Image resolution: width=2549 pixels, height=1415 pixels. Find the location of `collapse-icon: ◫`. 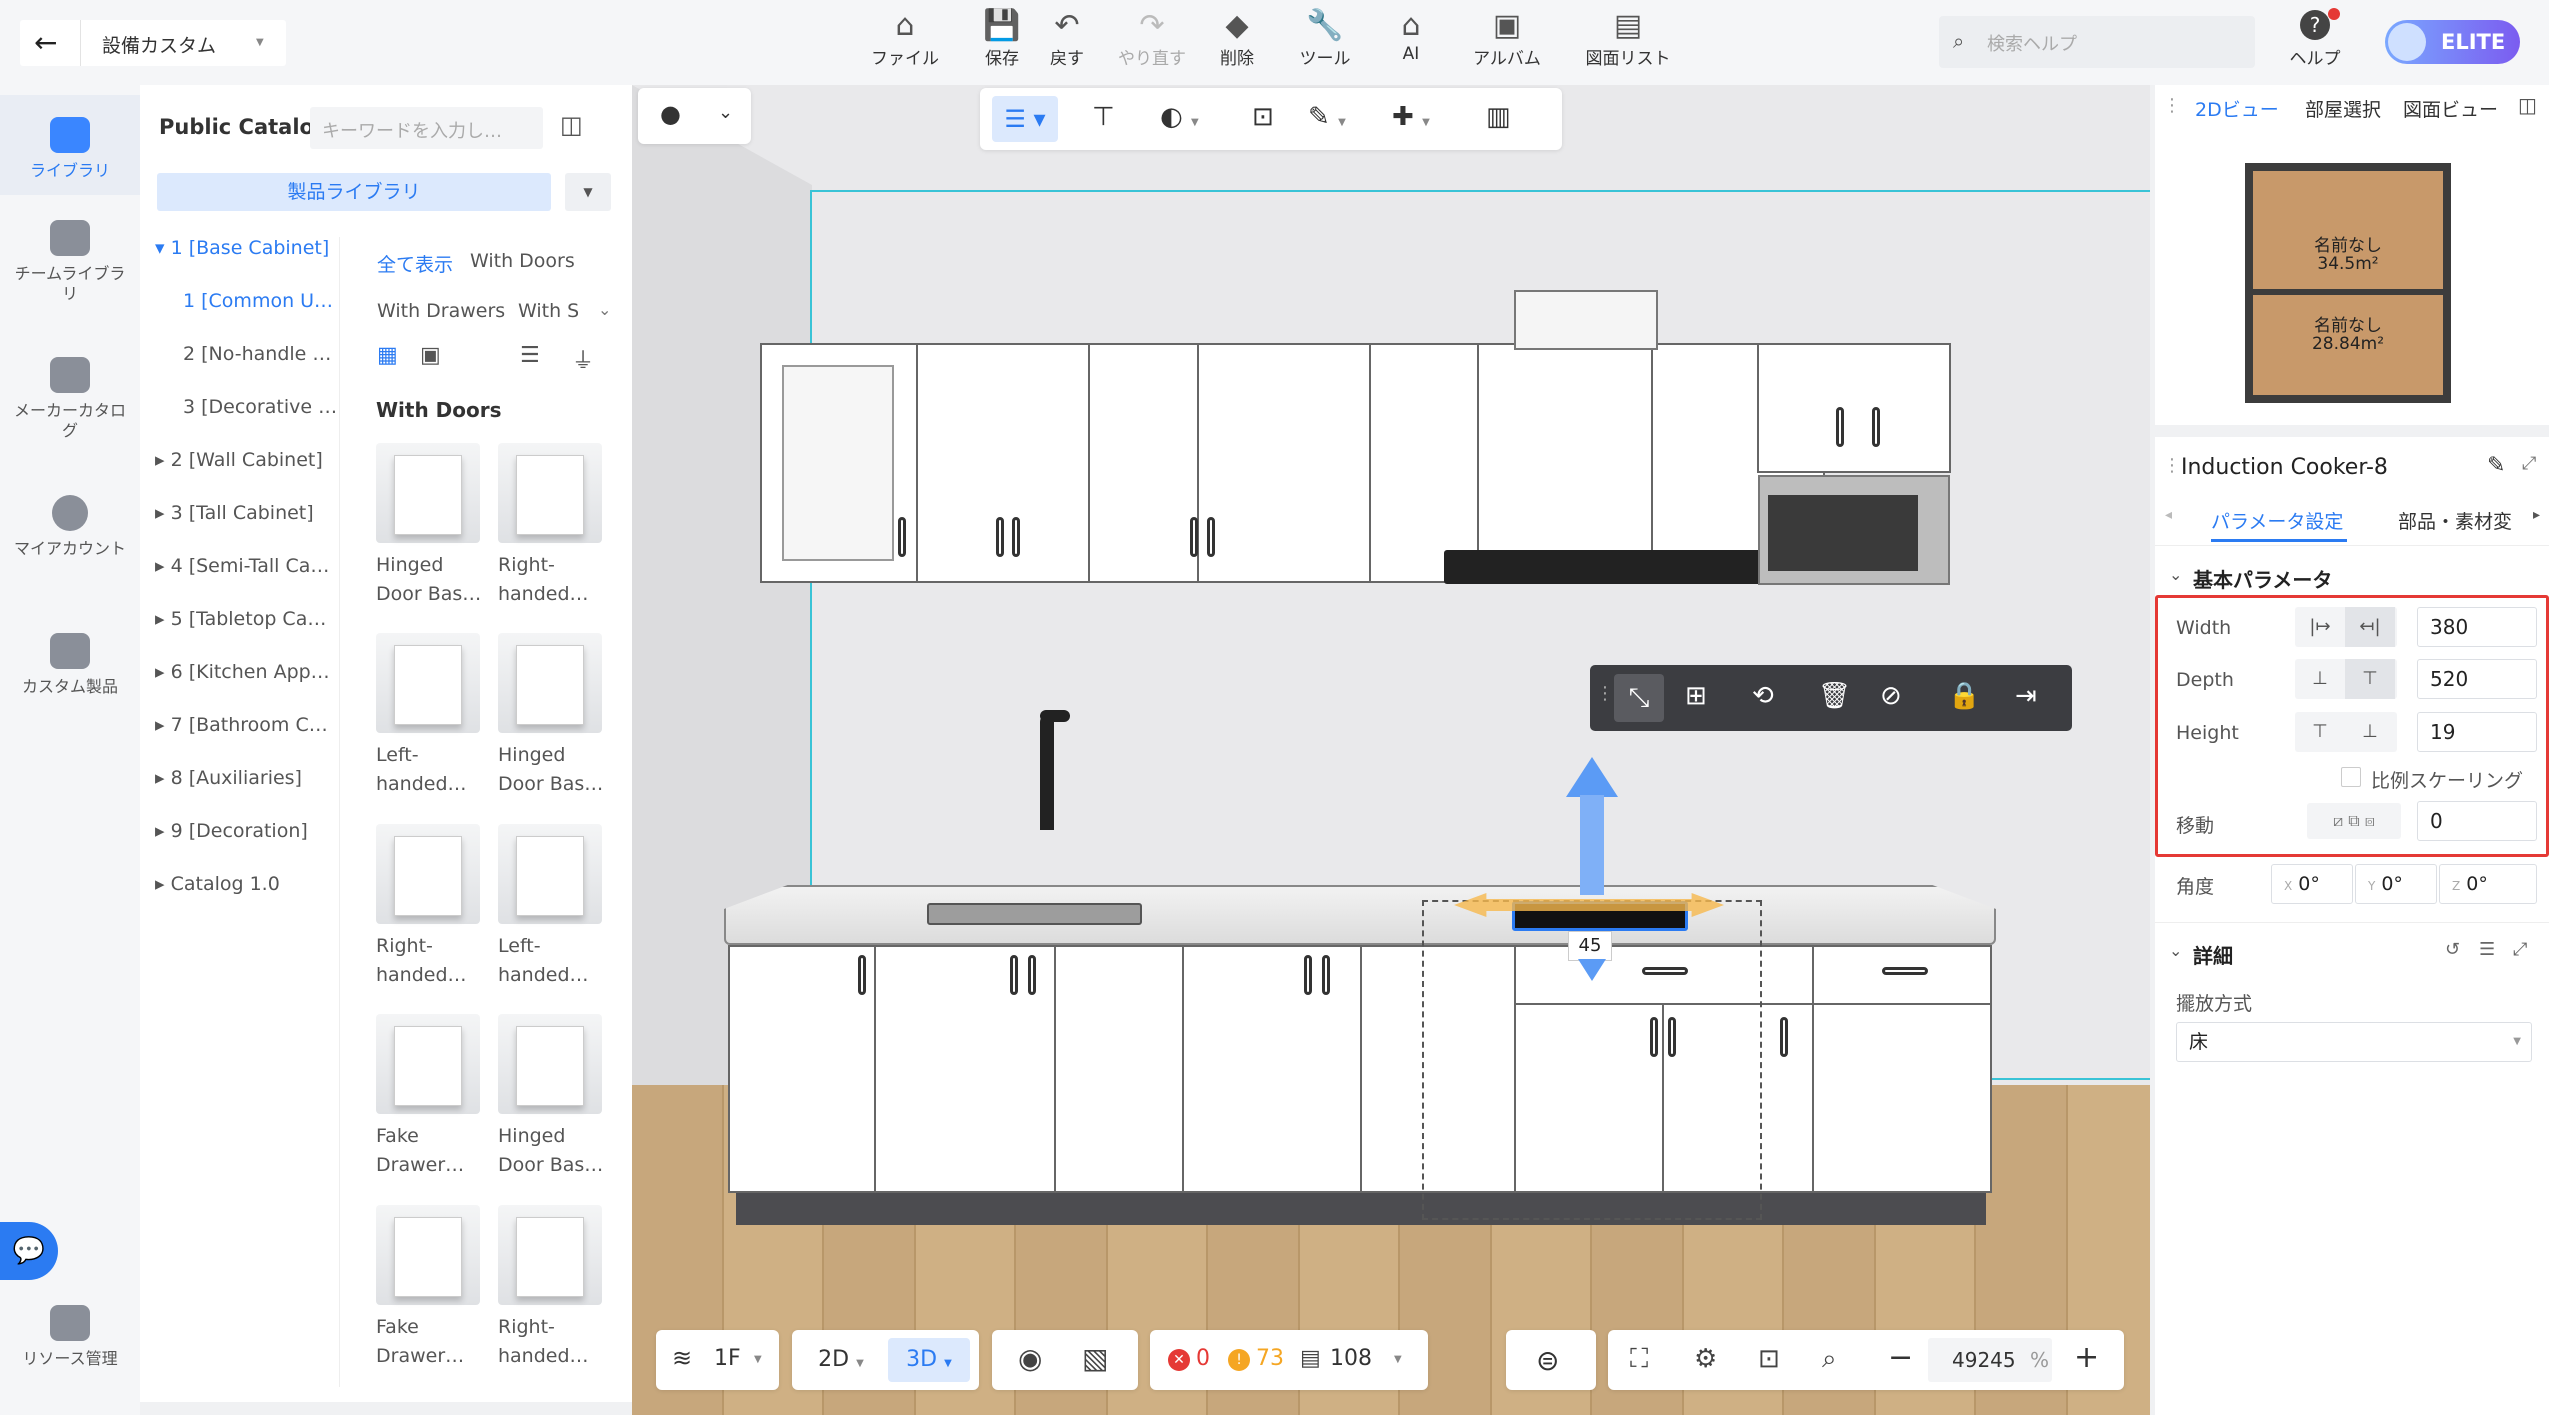

collapse-icon: ◫ is located at coordinates (2527, 105).